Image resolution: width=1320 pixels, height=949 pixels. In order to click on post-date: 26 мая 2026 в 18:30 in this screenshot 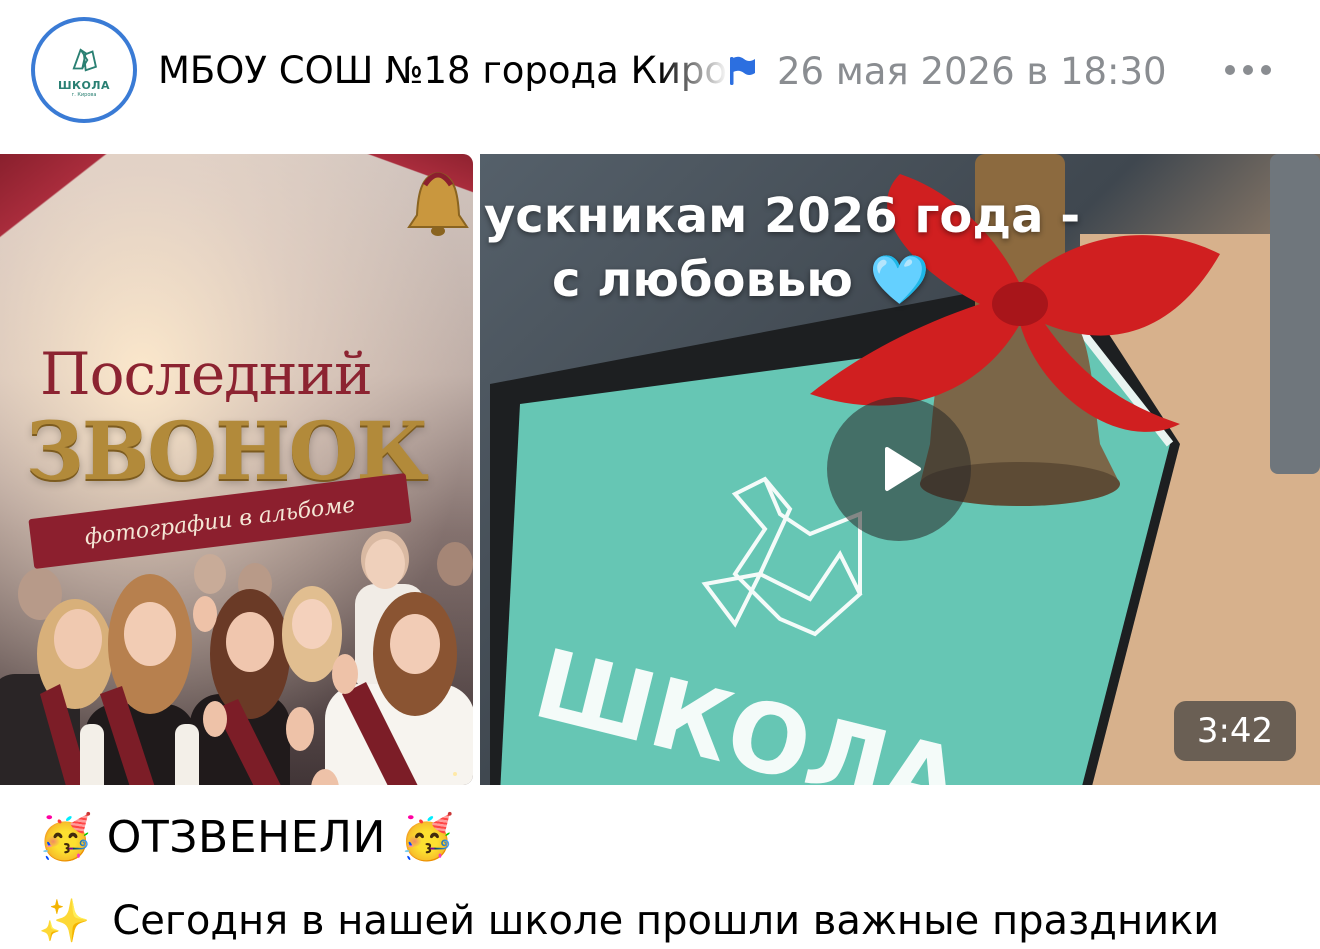, I will do `click(972, 72)`.